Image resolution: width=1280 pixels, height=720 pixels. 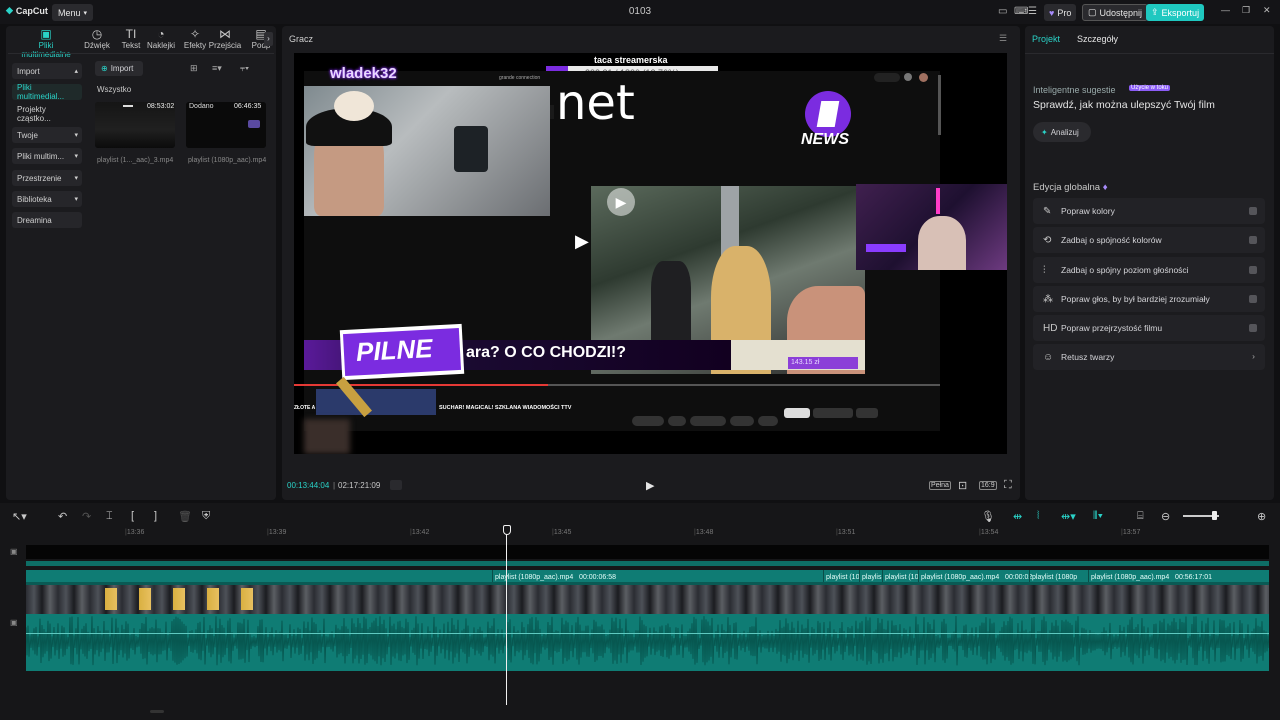 I want to click on fx-icon: HD, so click(x=1050, y=328).